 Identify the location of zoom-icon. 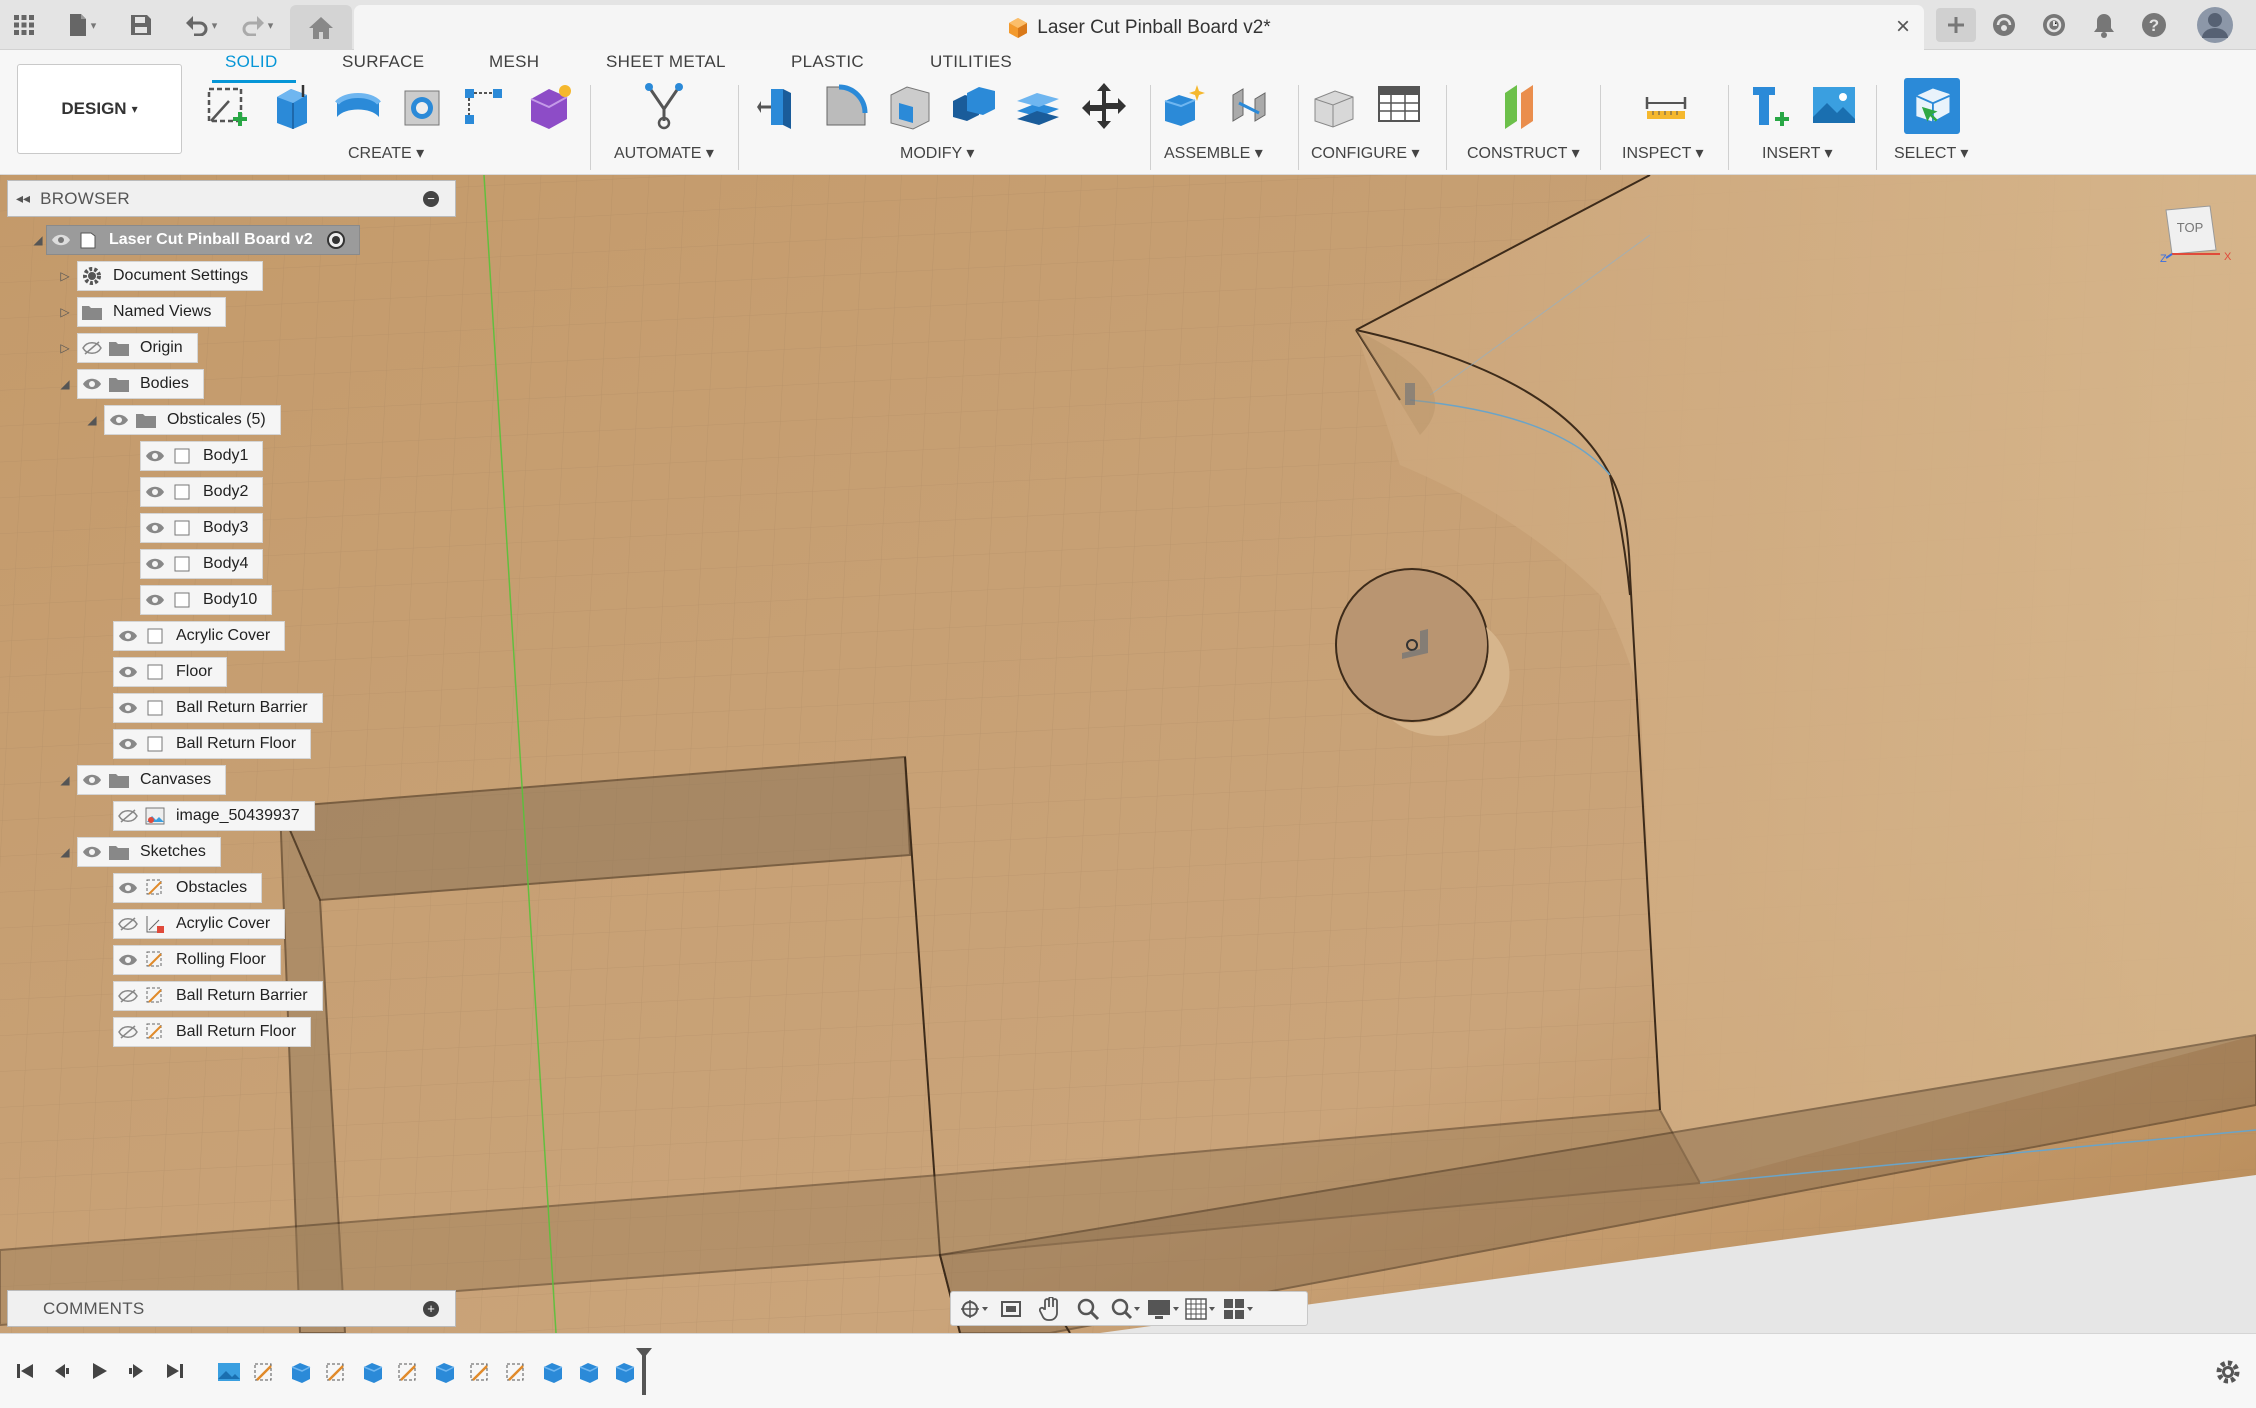
(1088, 1309).